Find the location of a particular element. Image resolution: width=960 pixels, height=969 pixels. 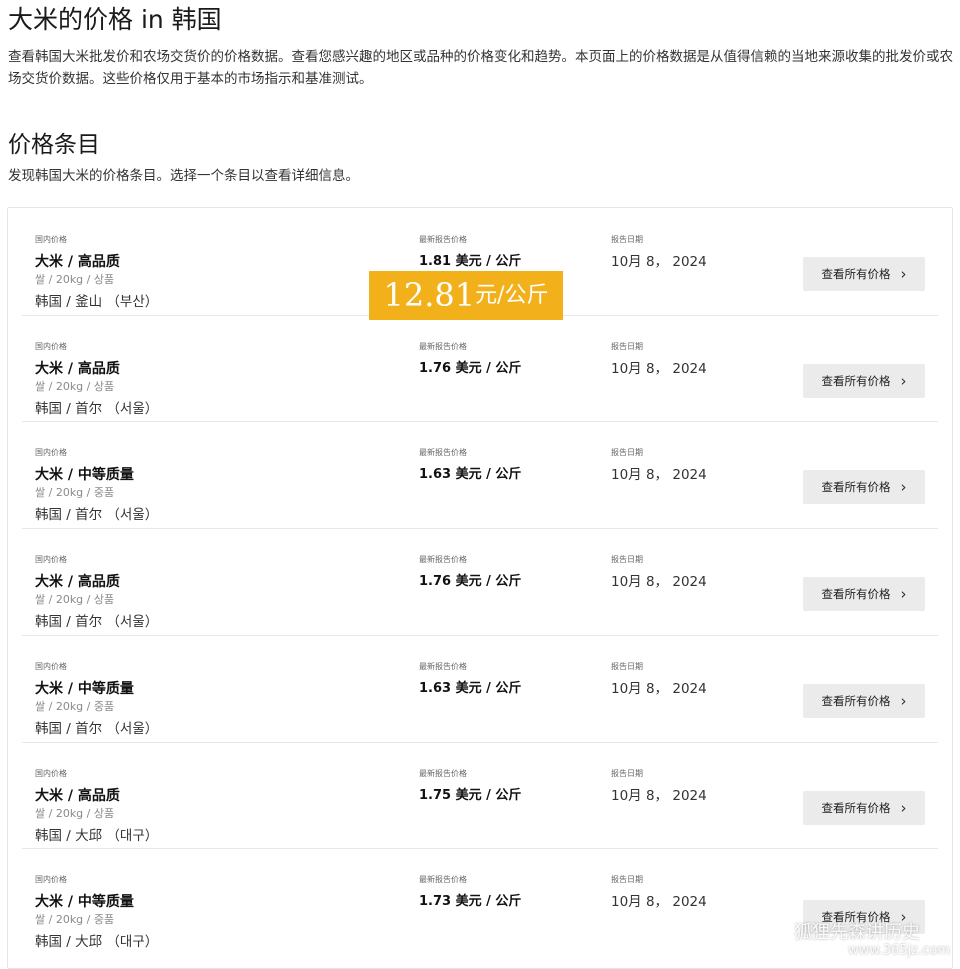

section-title: 价格条目 is located at coordinates (54, 145).